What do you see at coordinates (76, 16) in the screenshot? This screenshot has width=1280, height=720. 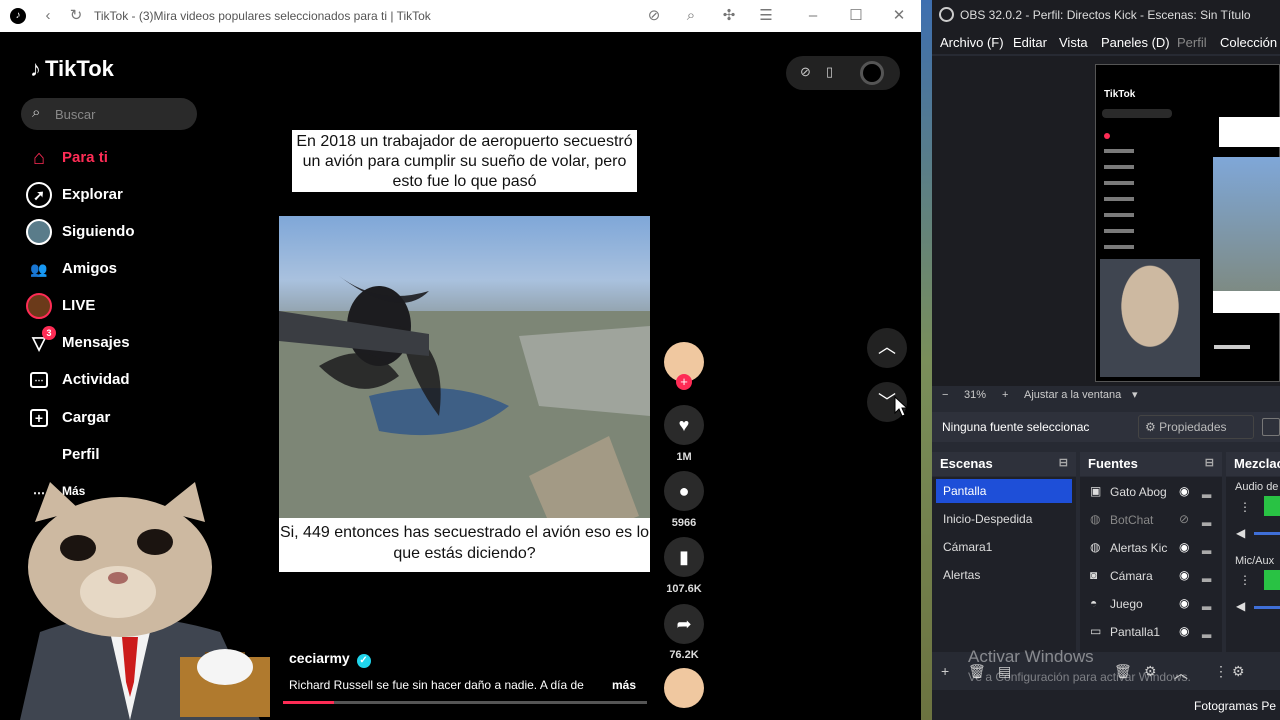 I see `reload-icon: ↻` at bounding box center [76, 16].